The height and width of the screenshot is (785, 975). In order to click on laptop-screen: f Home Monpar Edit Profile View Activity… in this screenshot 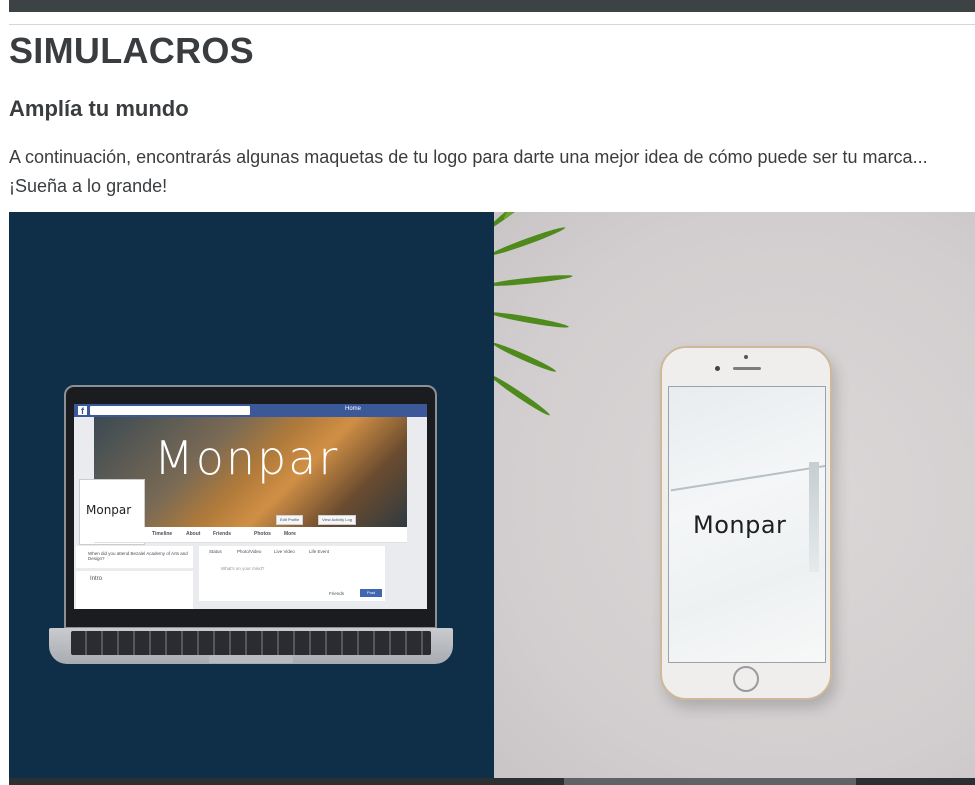, I will do `click(250, 506)`.